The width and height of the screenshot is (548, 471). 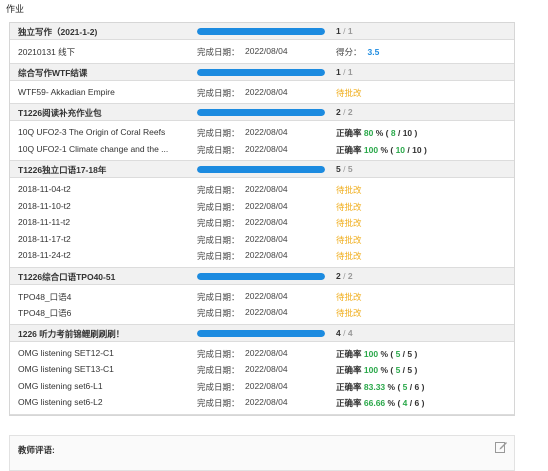 I want to click on group-header: 独立写作（2021-1-2) 1 / 1, so click(x=262, y=31).